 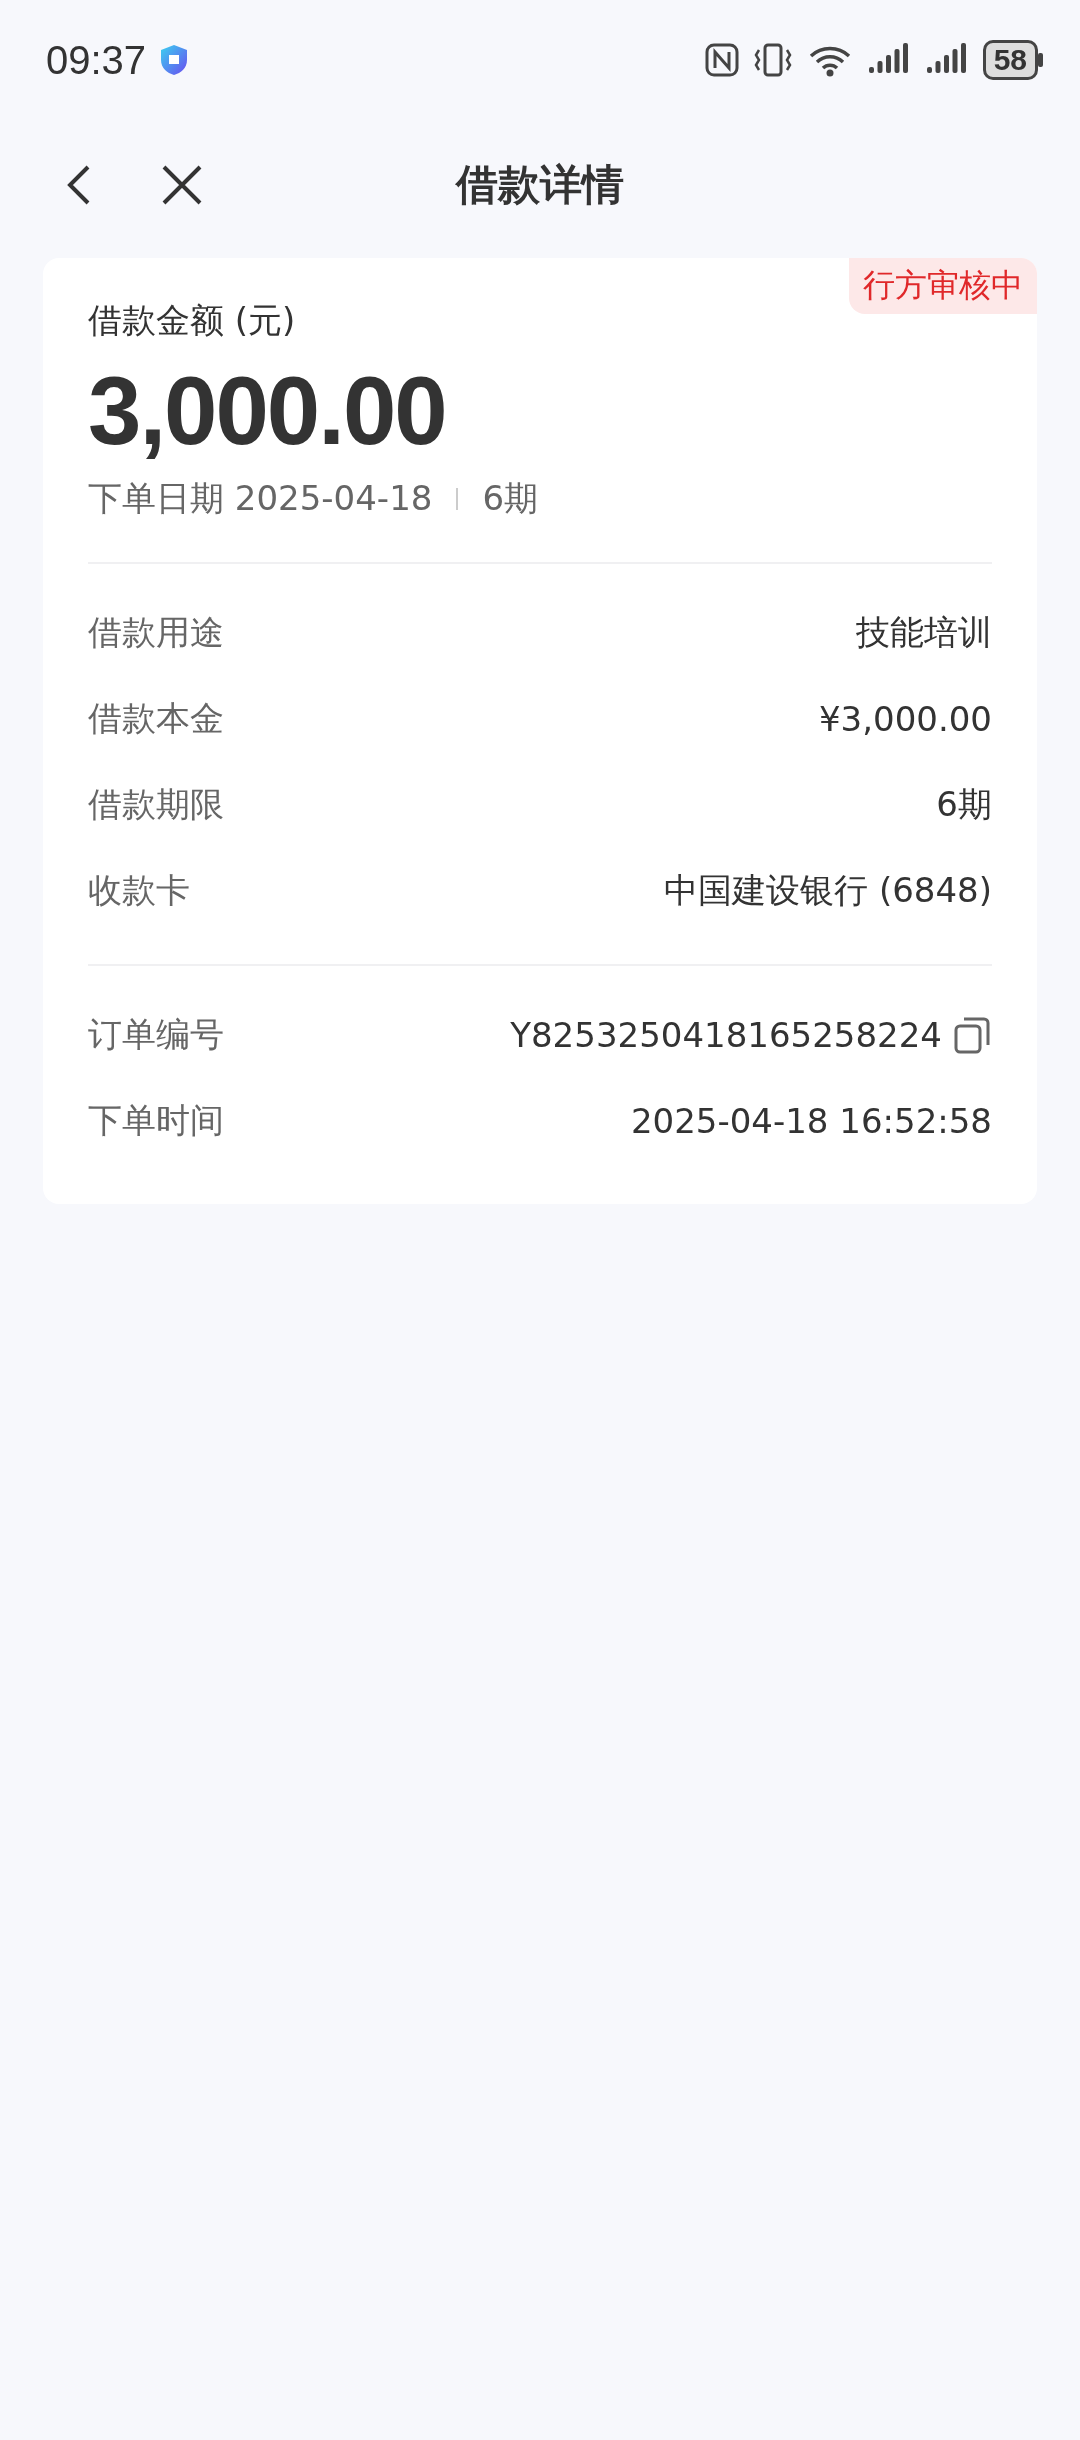 I want to click on detail-label: 下单时间, so click(x=156, y=1120).